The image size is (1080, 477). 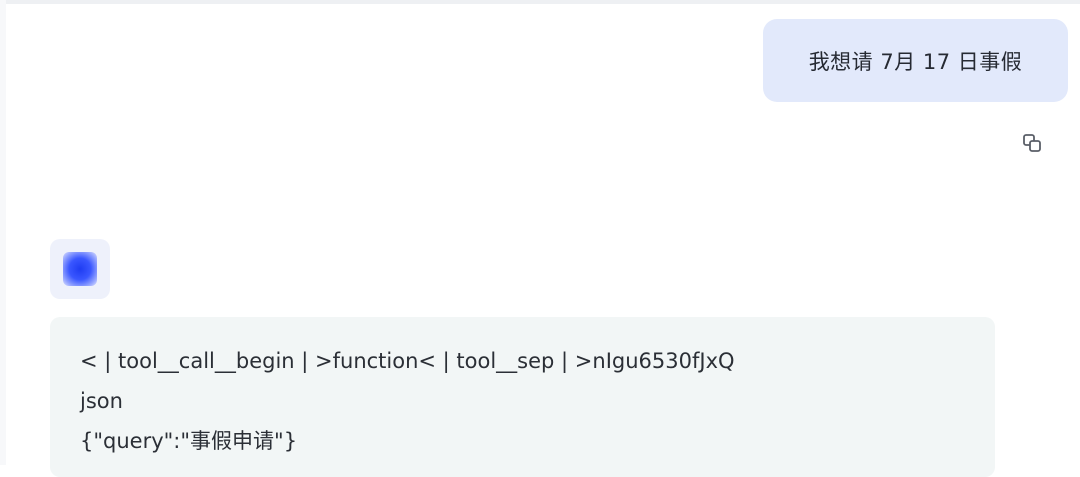 I want to click on assistant-avatar, so click(x=80, y=269).